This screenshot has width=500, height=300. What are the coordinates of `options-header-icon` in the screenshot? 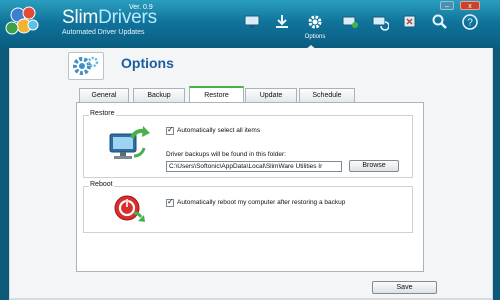 It's located at (86, 66).